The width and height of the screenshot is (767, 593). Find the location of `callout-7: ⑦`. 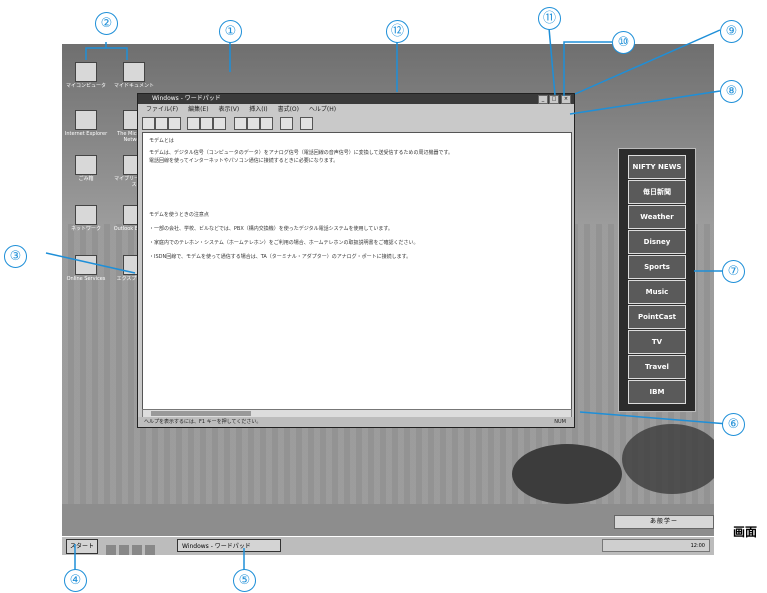

callout-7: ⑦ is located at coordinates (733, 271).